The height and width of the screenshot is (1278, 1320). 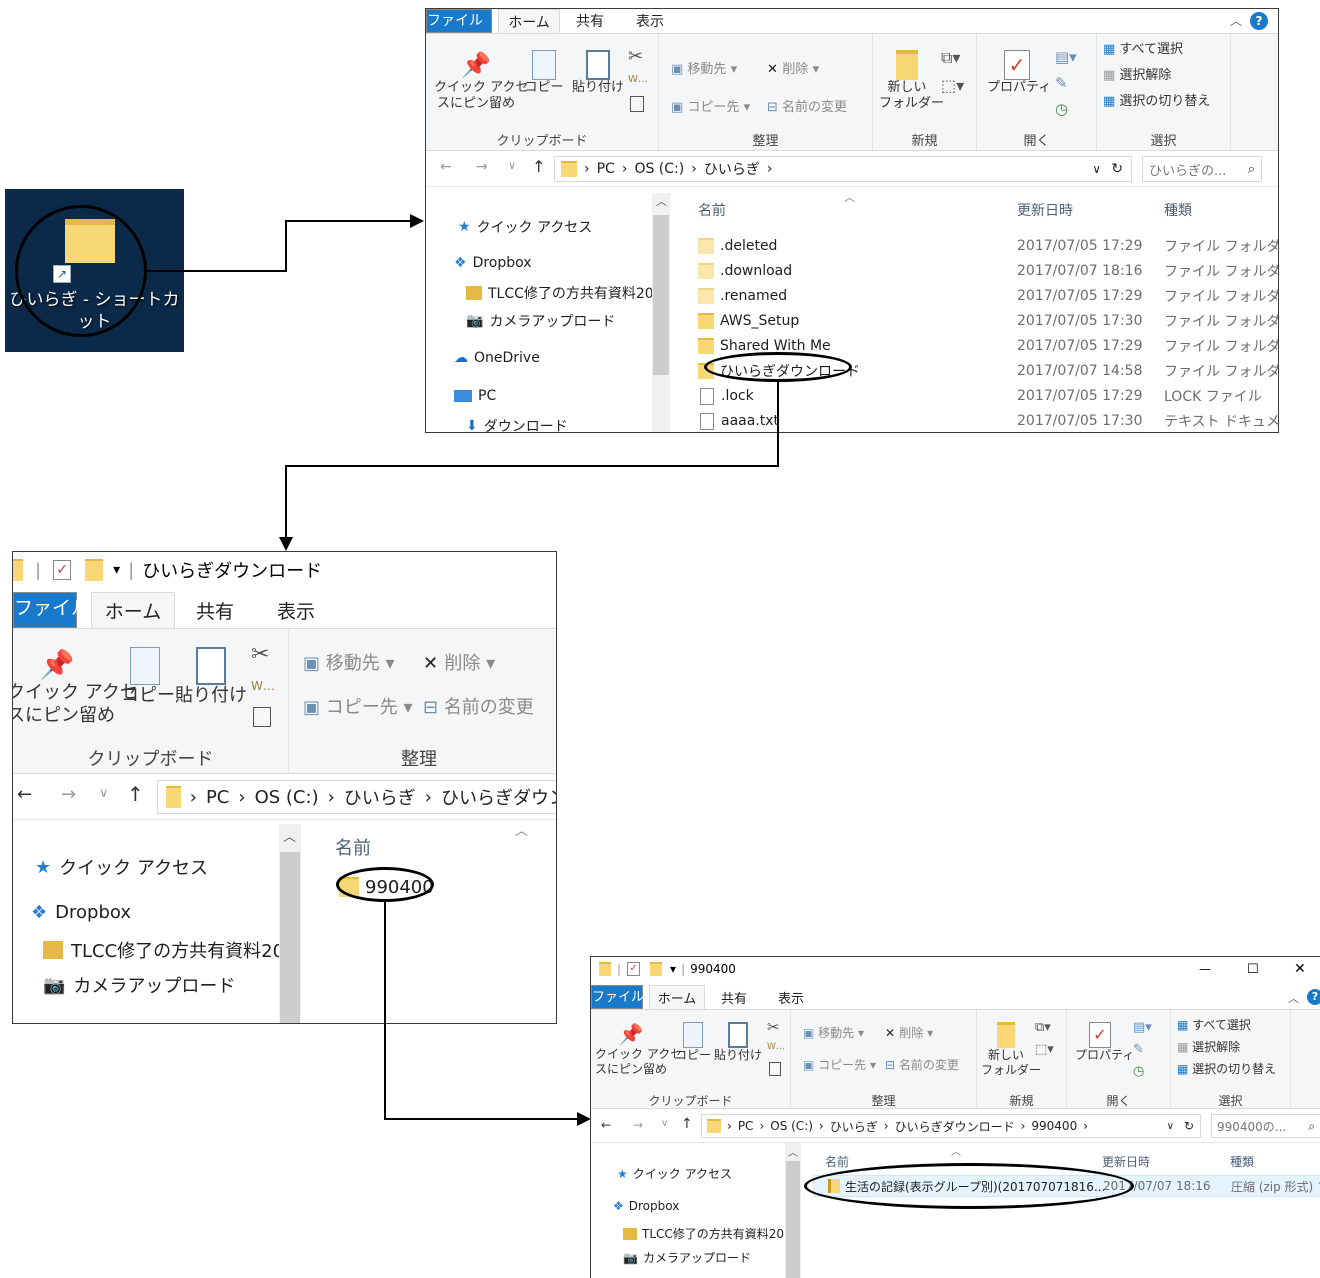 What do you see at coordinates (349, 664) in the screenshot?
I see `move-to-button: ▣ 移動先 ▾` at bounding box center [349, 664].